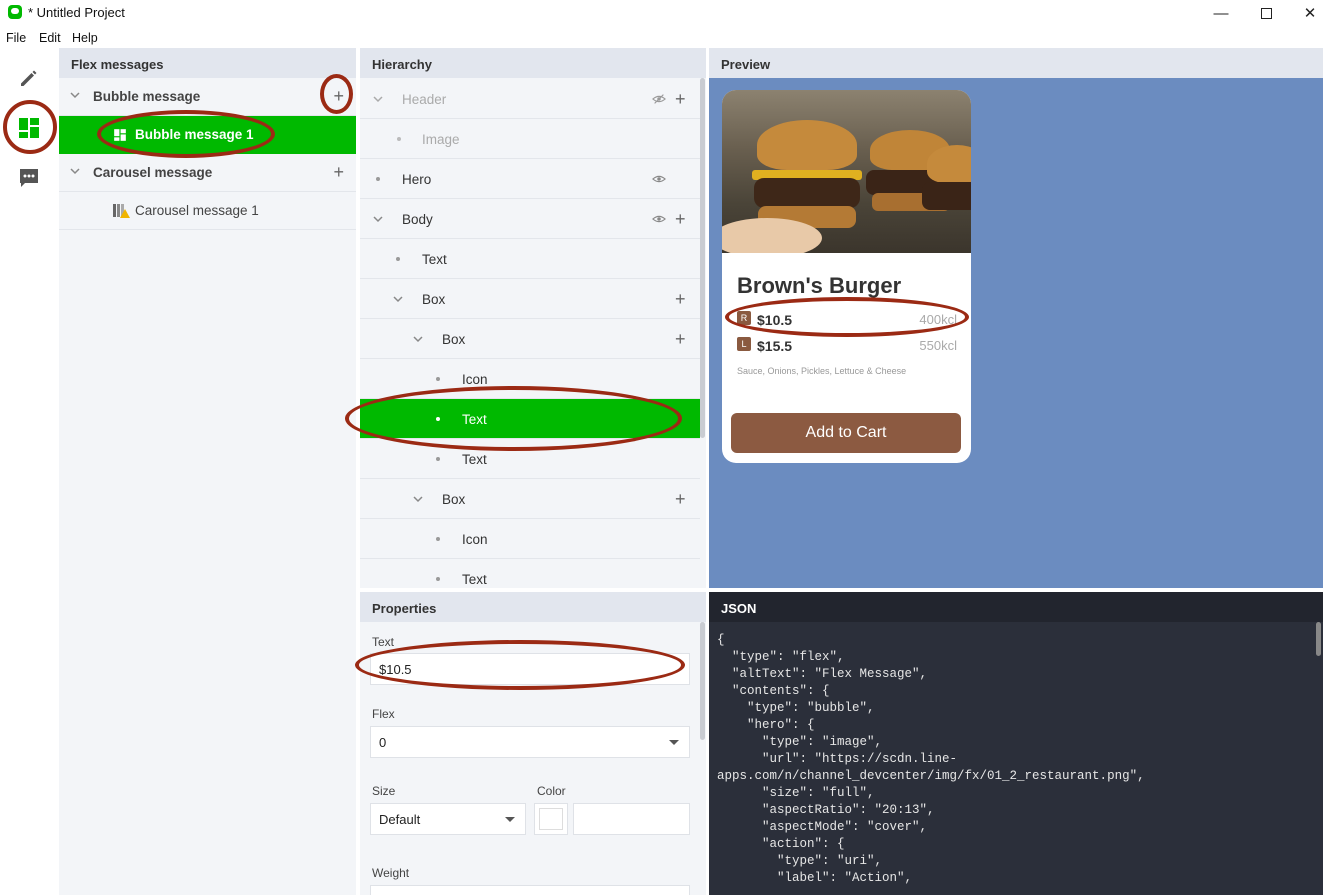 This screenshot has width=1330, height=895. I want to click on json-scrollbar, so click(1318, 639).